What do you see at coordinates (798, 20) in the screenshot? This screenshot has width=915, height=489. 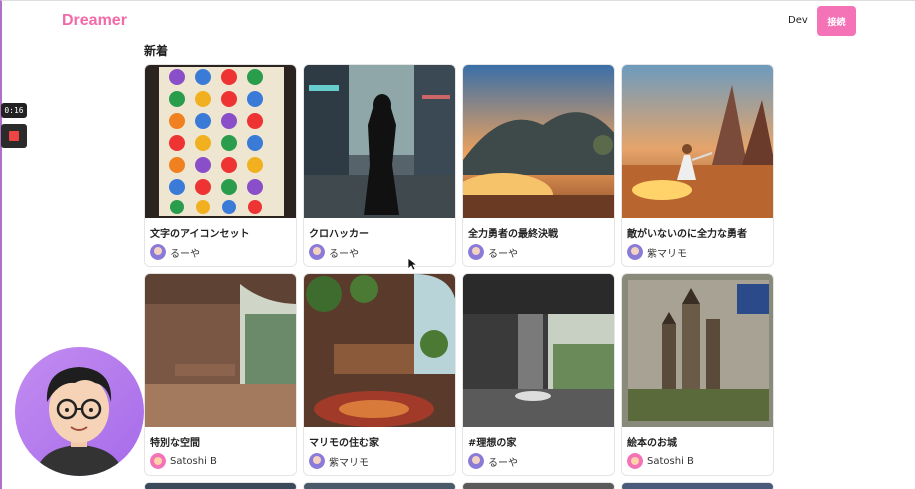 I see `nav-dev-link: Dev` at bounding box center [798, 20].